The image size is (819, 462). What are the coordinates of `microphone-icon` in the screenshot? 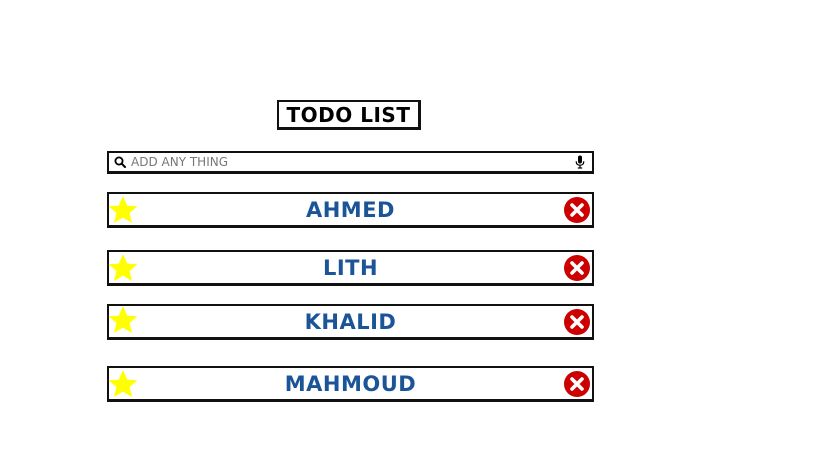 It's located at (580, 162).